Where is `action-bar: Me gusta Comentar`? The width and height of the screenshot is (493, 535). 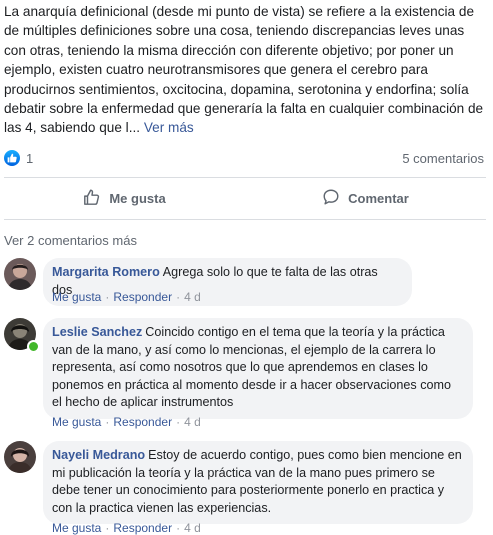 action-bar: Me gusta Comentar is located at coordinates (245, 198).